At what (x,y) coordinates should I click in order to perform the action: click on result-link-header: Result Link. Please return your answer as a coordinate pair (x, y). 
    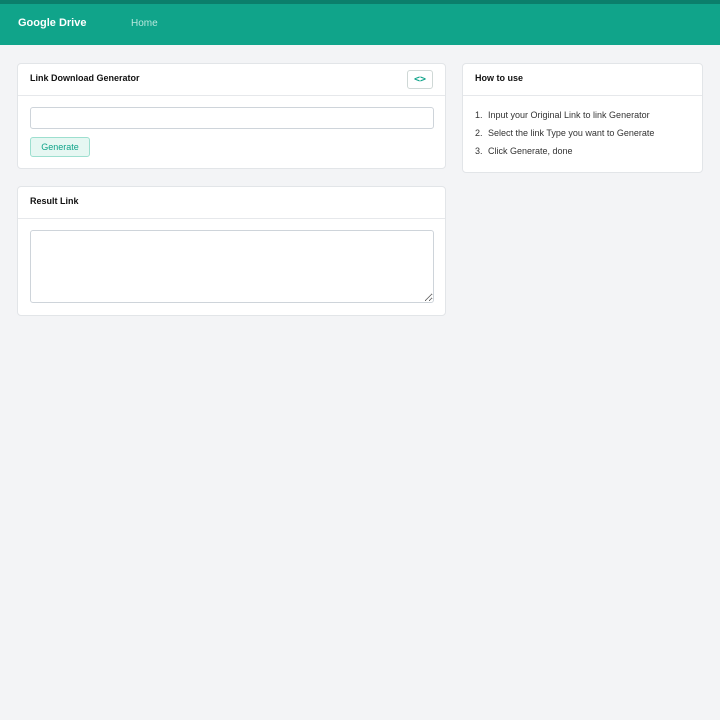
    Looking at the image, I should click on (231, 203).